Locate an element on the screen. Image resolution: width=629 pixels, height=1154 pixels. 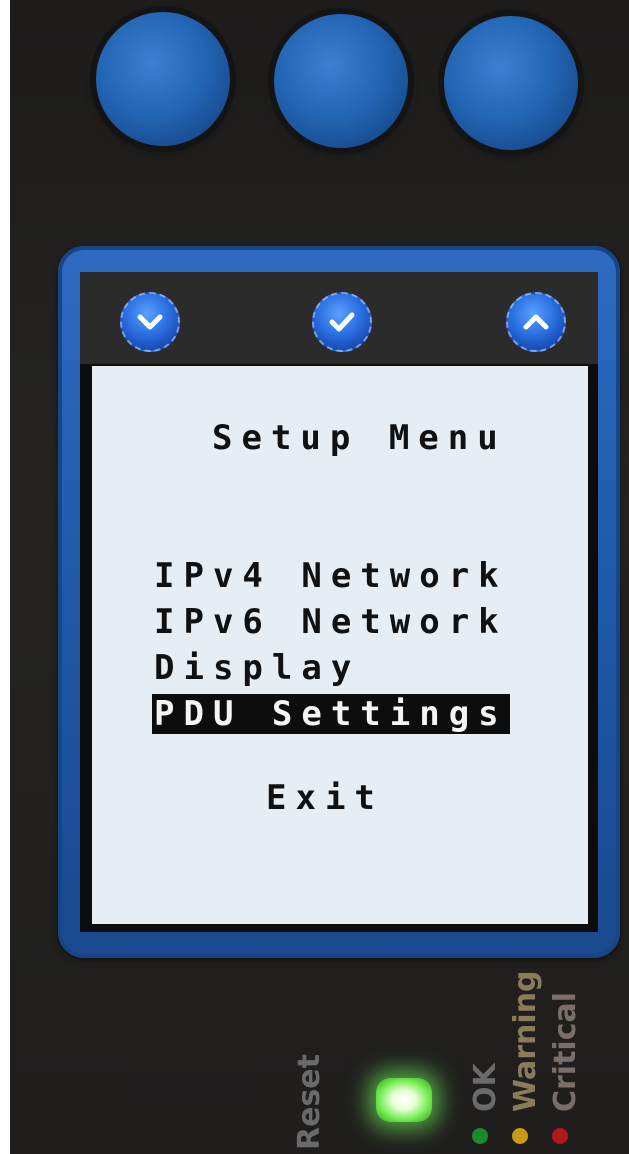
hardware-button-right is located at coordinates (511, 83).